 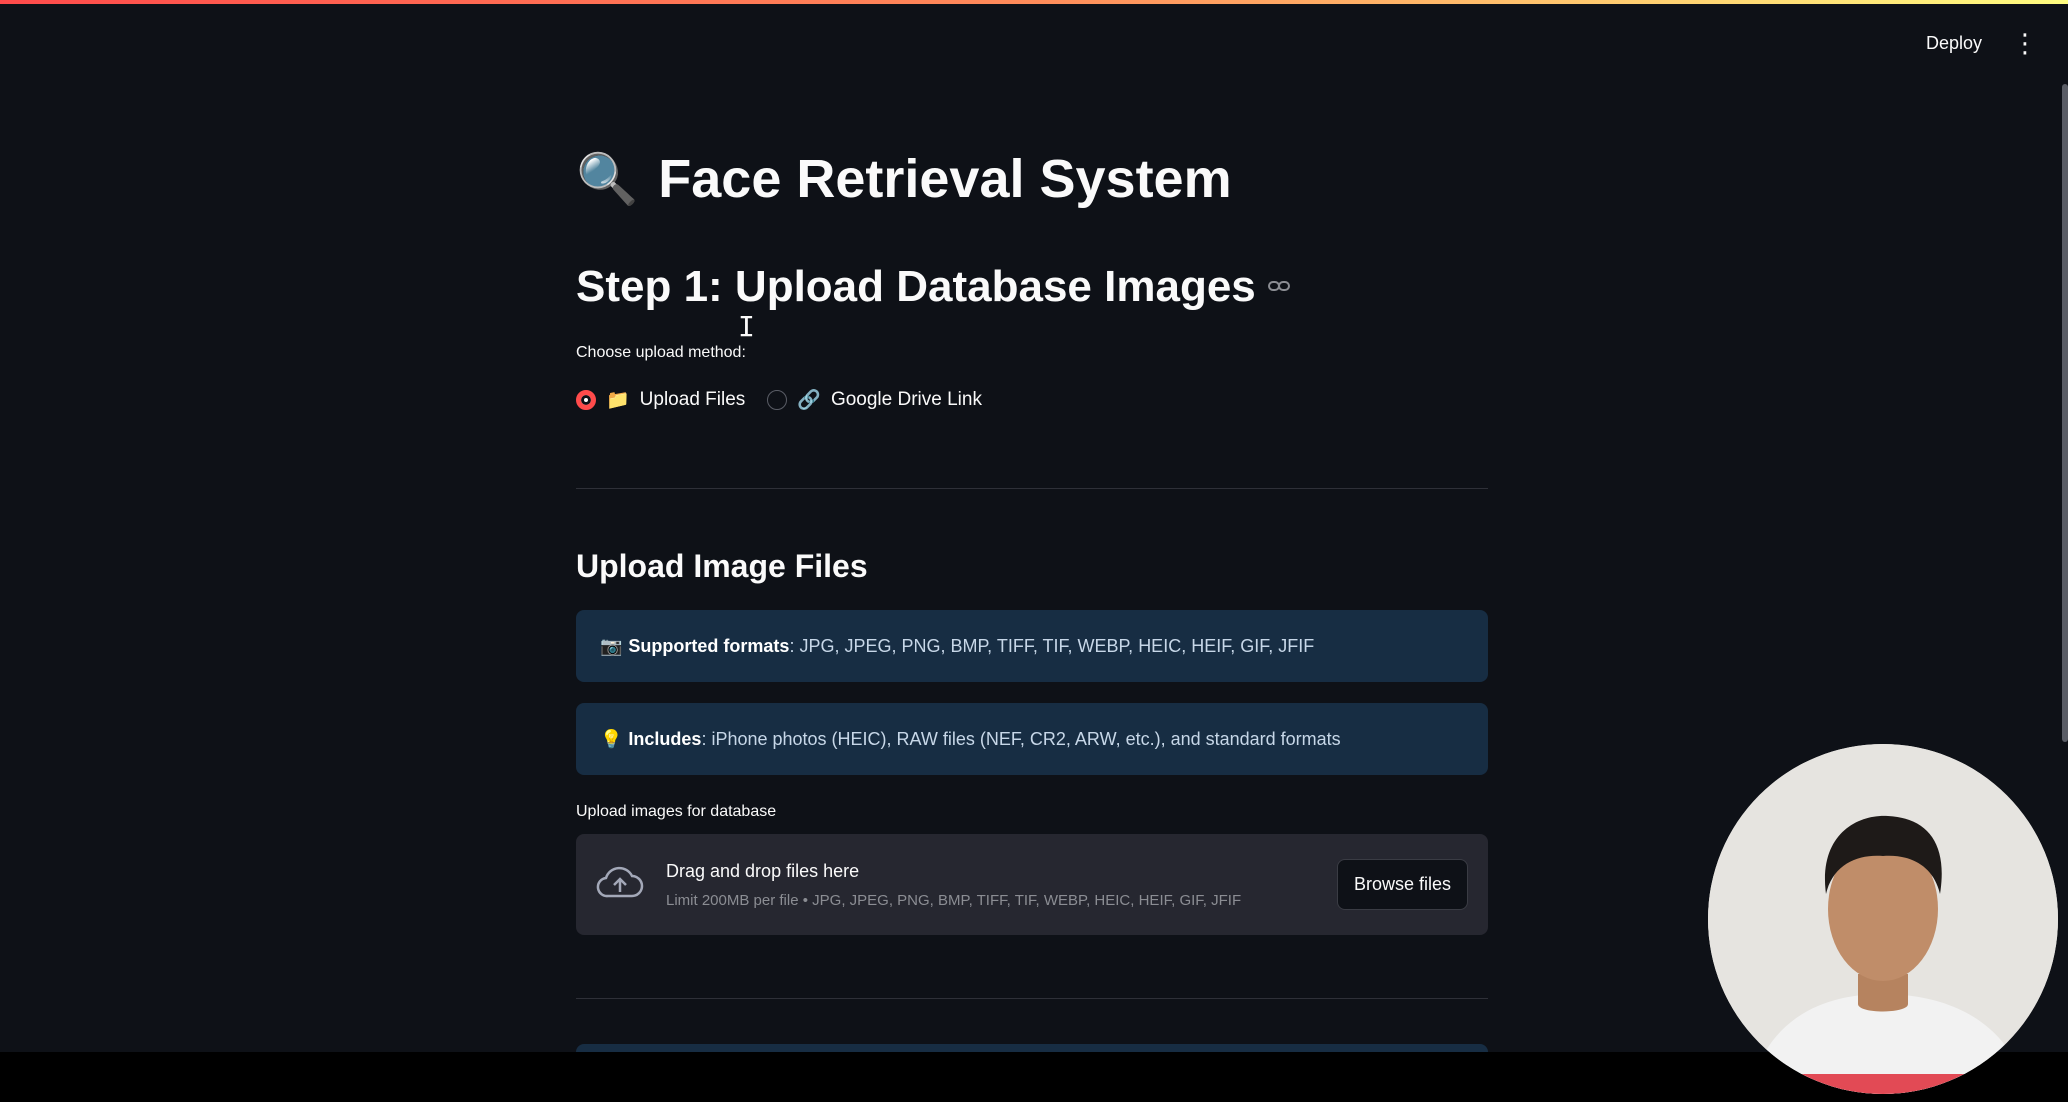 What do you see at coordinates (1278, 287) in the screenshot?
I see `anchor-link-icon` at bounding box center [1278, 287].